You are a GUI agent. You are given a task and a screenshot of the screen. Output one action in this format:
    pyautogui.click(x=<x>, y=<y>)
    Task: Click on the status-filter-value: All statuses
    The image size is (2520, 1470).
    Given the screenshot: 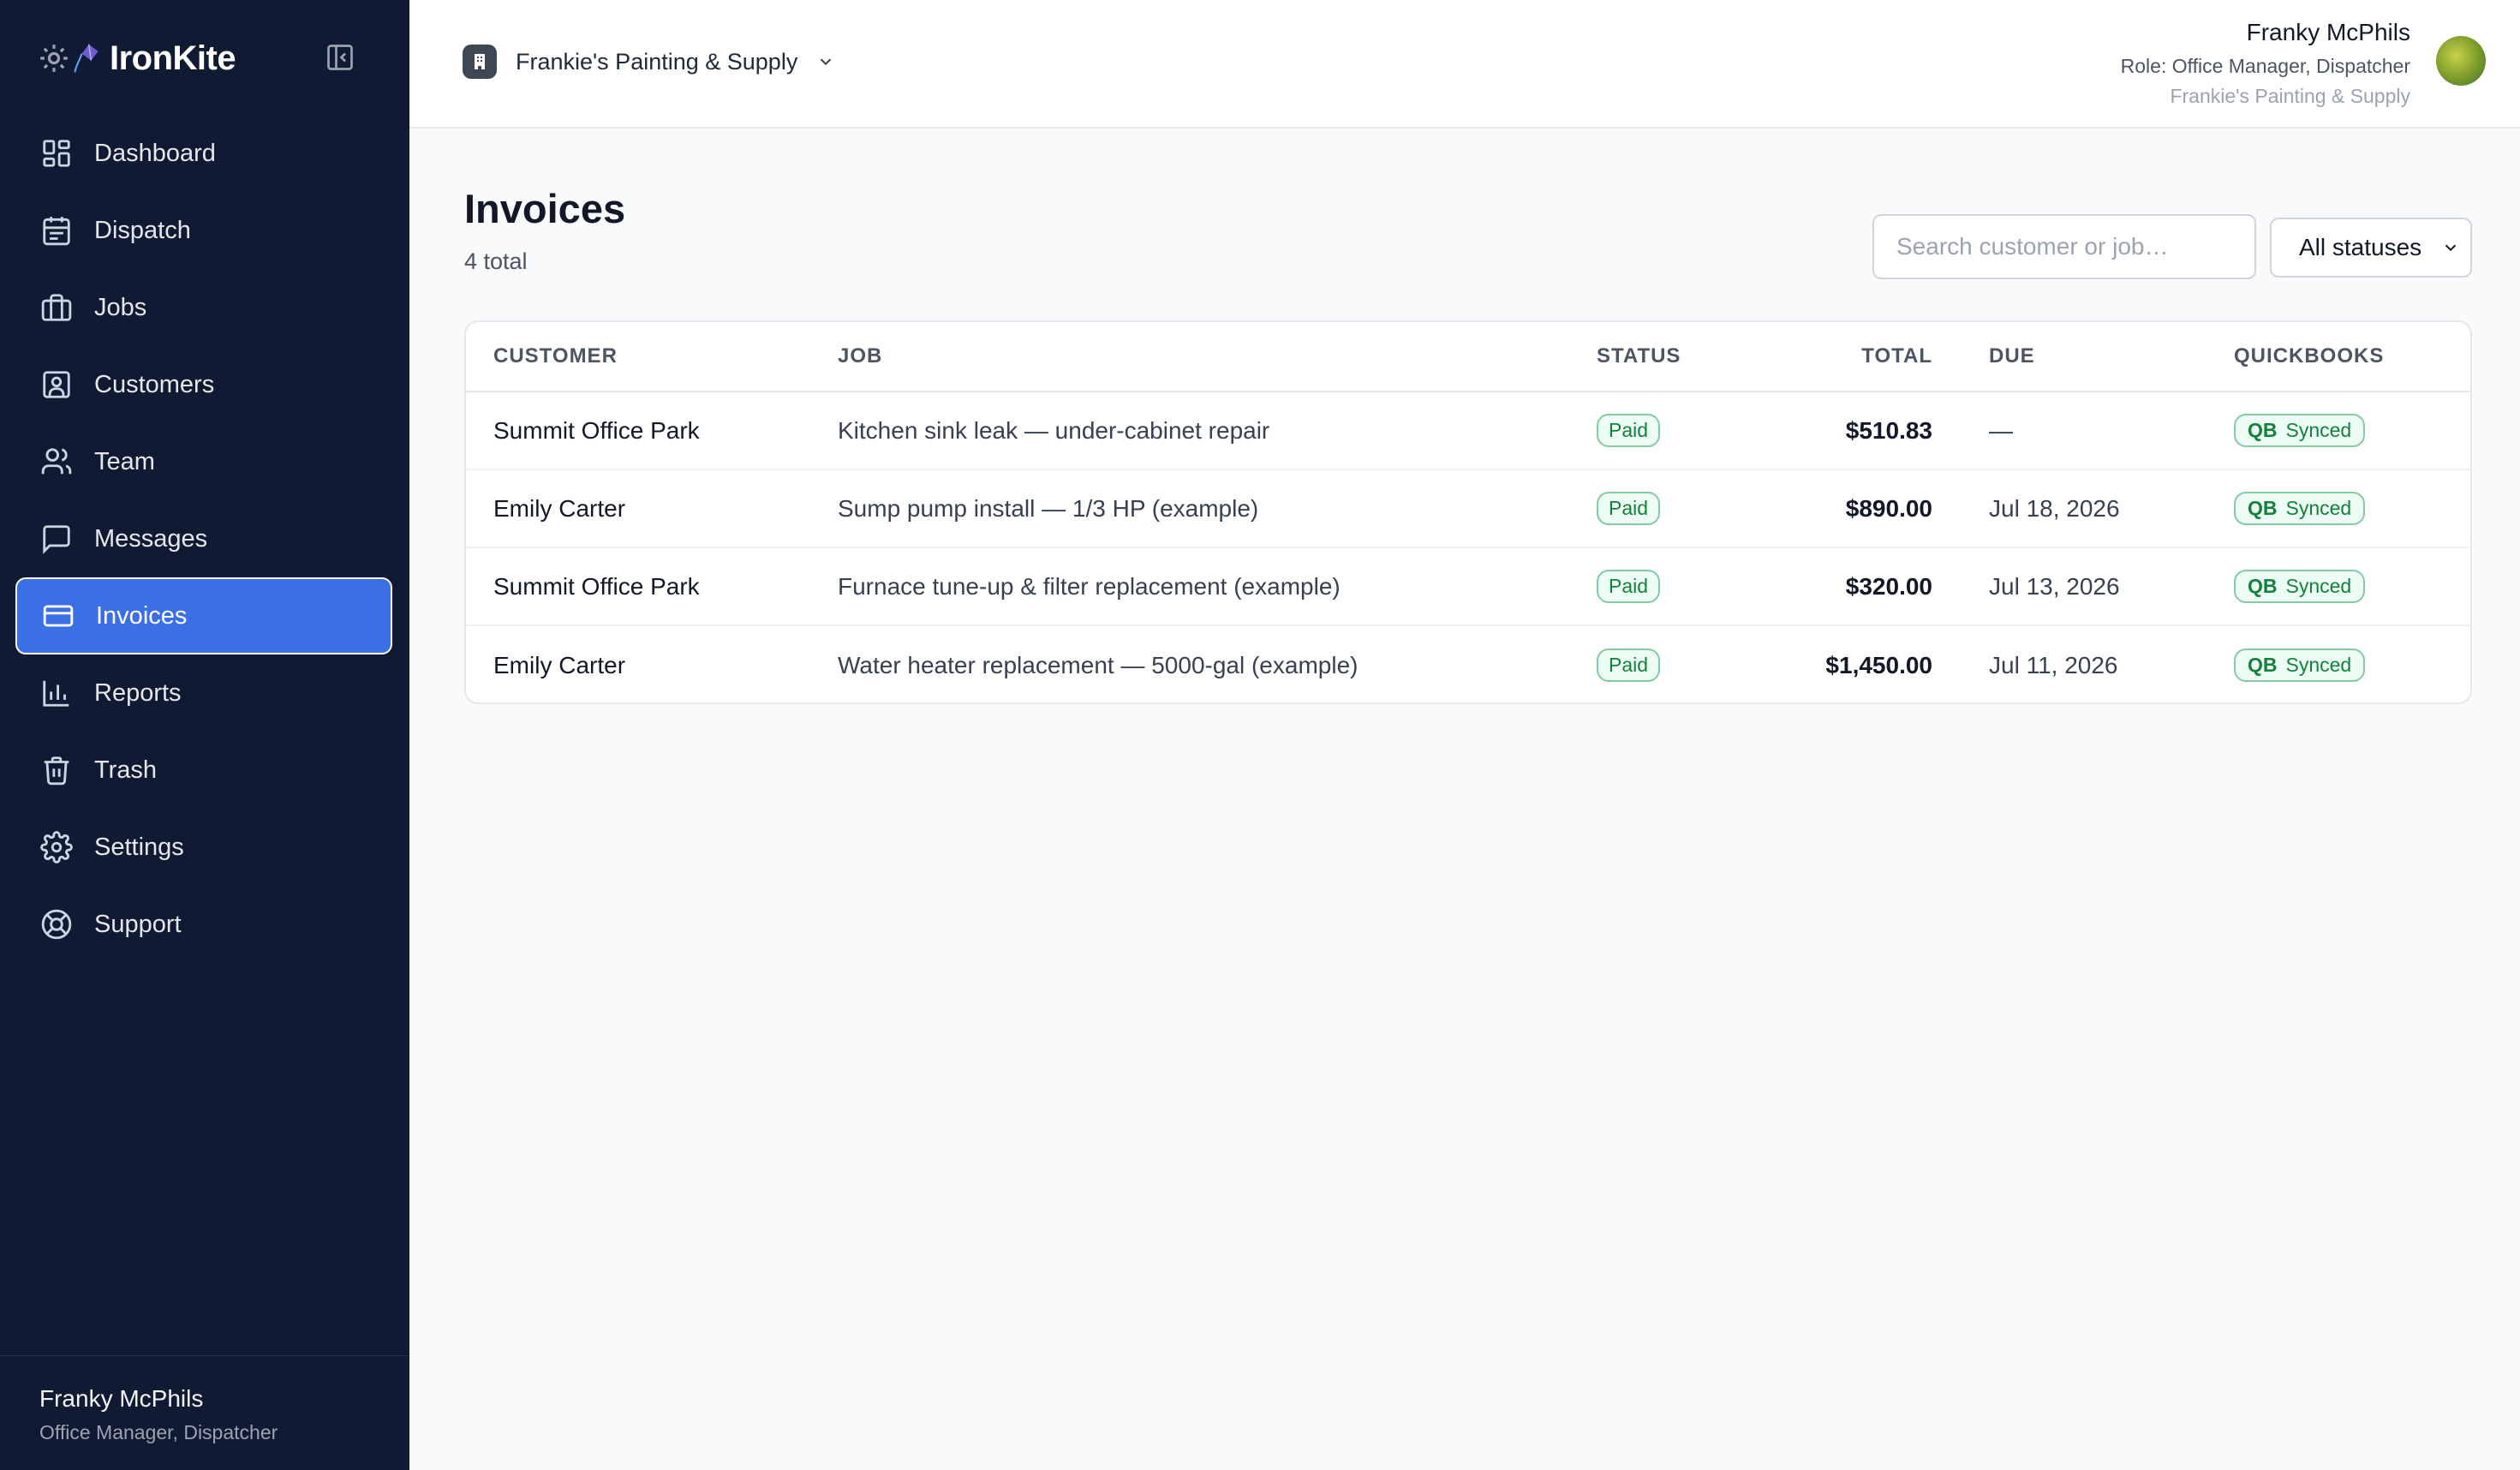 What is the action you would take?
    pyautogui.click(x=2361, y=247)
    